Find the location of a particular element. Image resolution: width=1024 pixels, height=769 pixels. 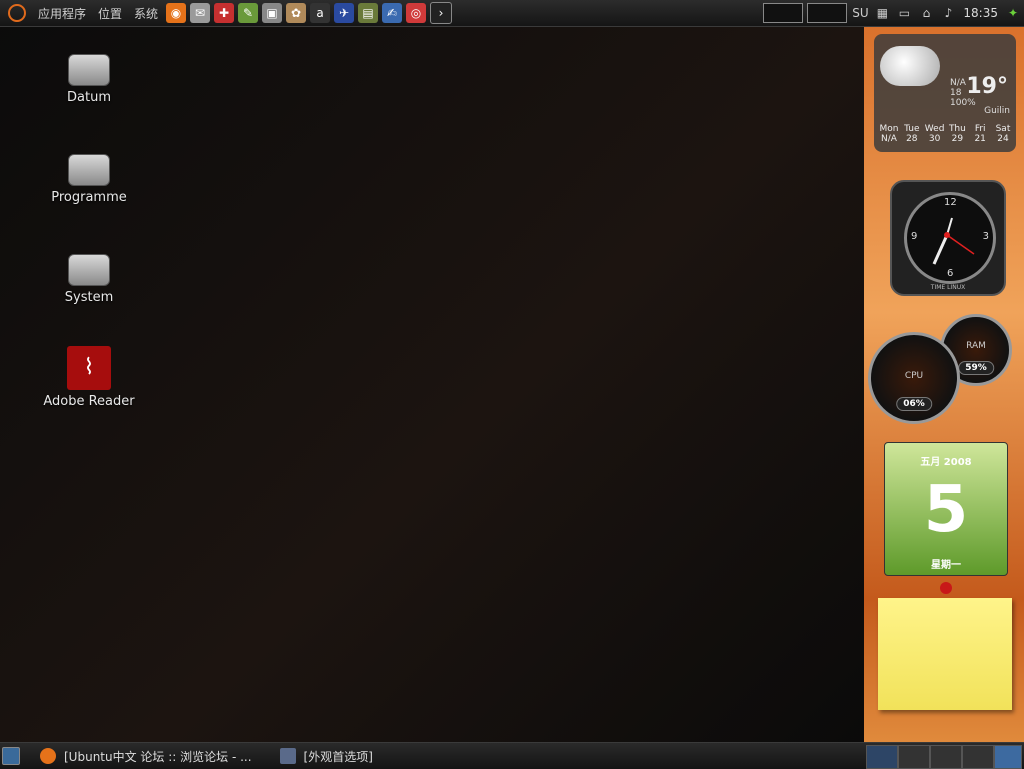

forecast-day: Thu 29 is located at coordinates (957, 134).